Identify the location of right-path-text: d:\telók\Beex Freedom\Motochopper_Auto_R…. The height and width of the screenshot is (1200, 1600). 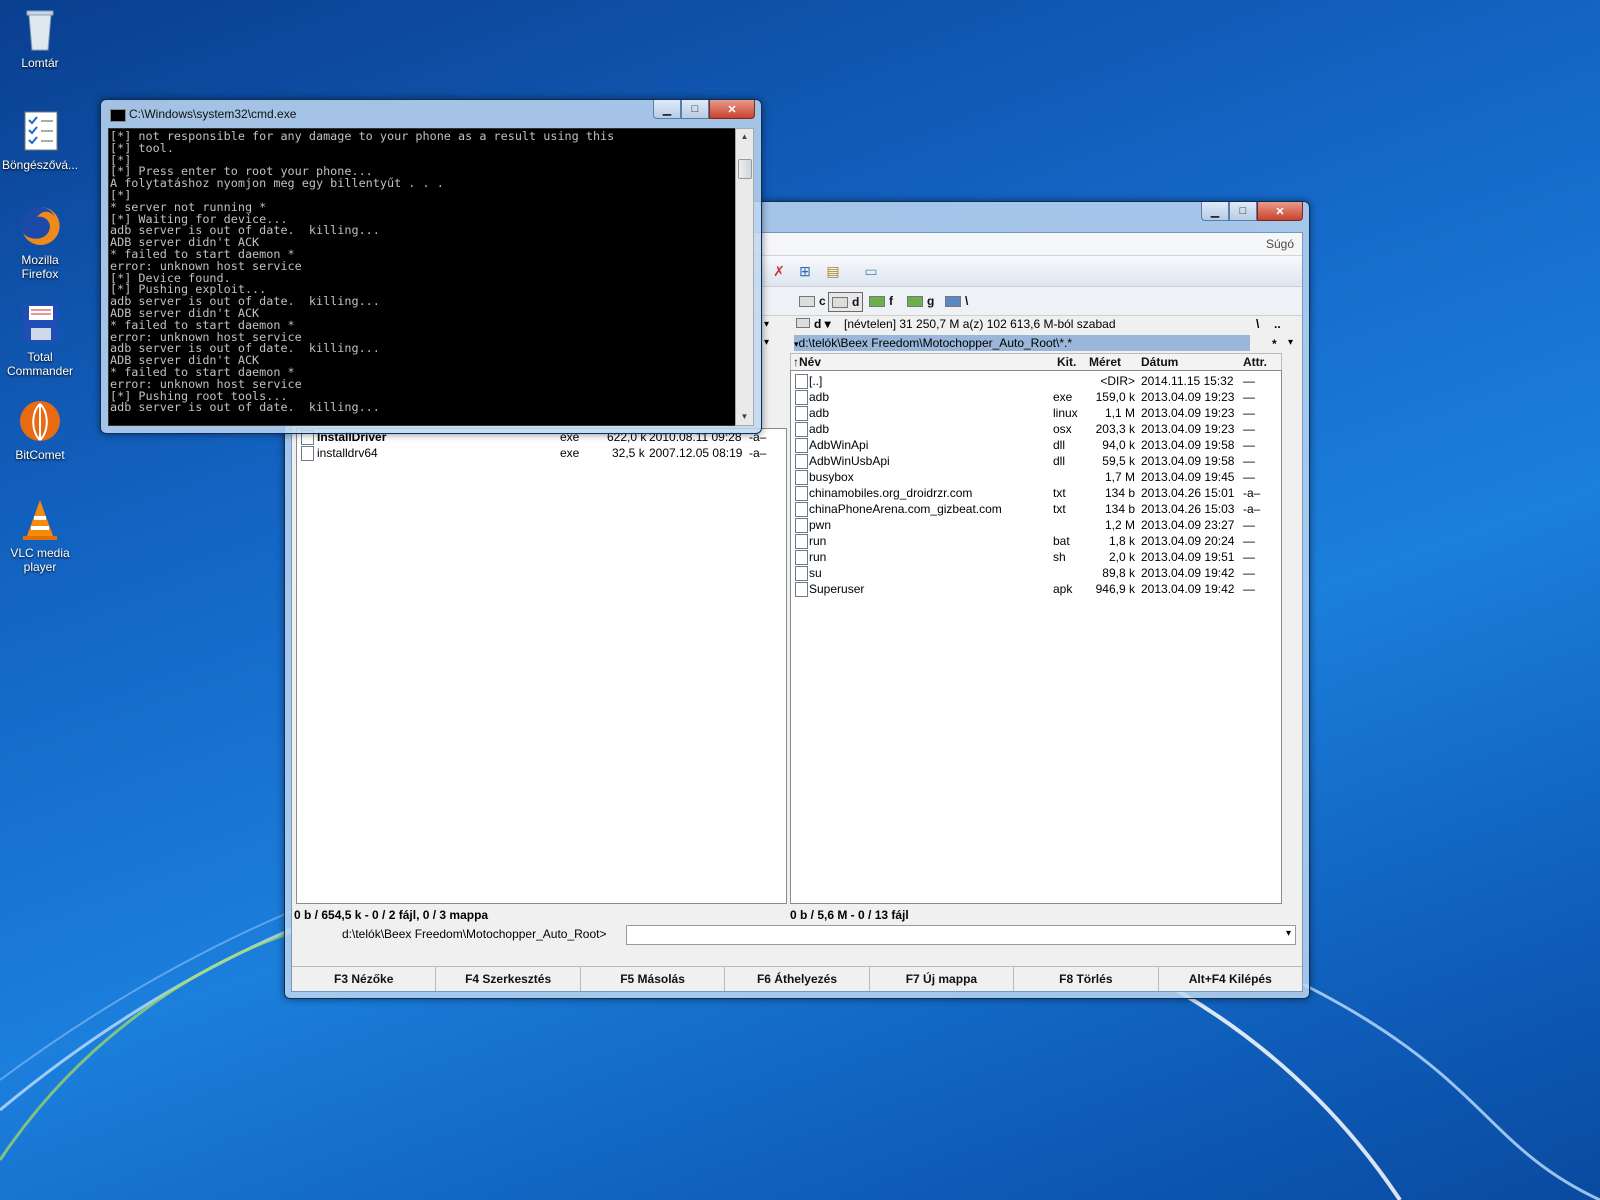
(935, 343).